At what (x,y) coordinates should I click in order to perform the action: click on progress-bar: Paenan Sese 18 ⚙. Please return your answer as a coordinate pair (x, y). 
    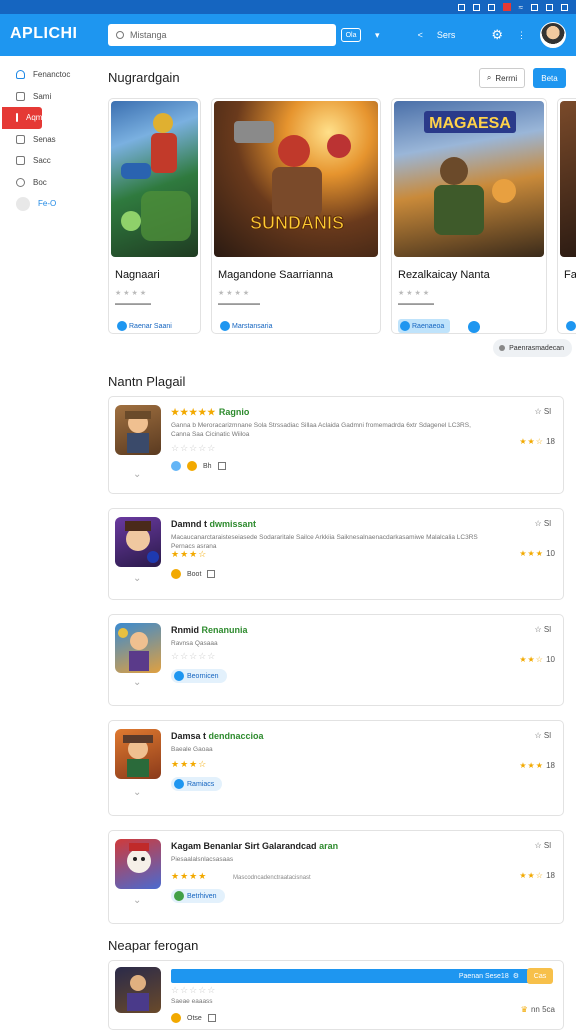
    Looking at the image, I should click on (350, 976).